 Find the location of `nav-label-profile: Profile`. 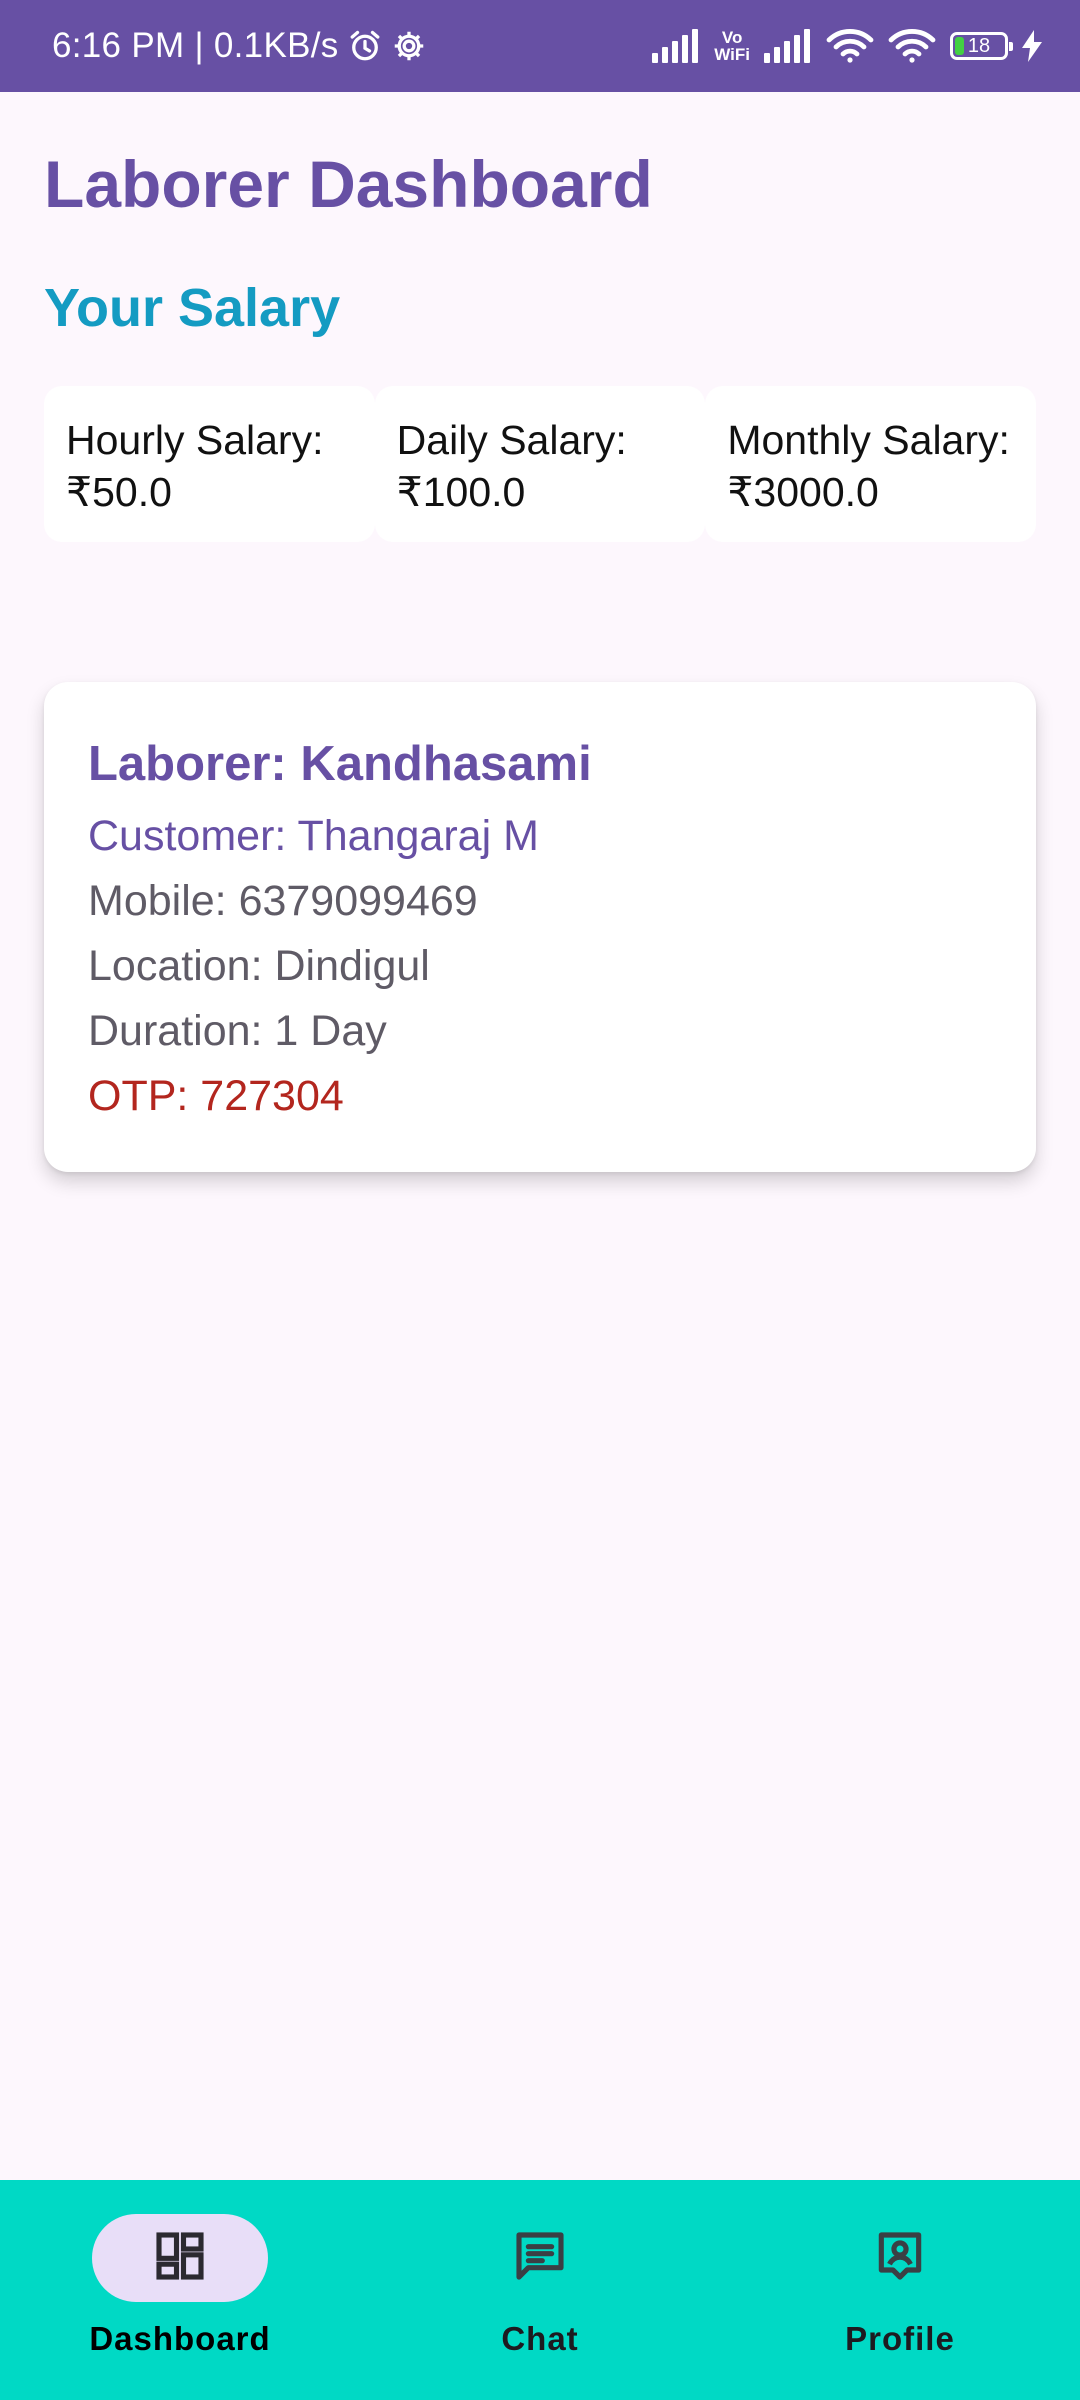

nav-label-profile: Profile is located at coordinates (900, 2338).